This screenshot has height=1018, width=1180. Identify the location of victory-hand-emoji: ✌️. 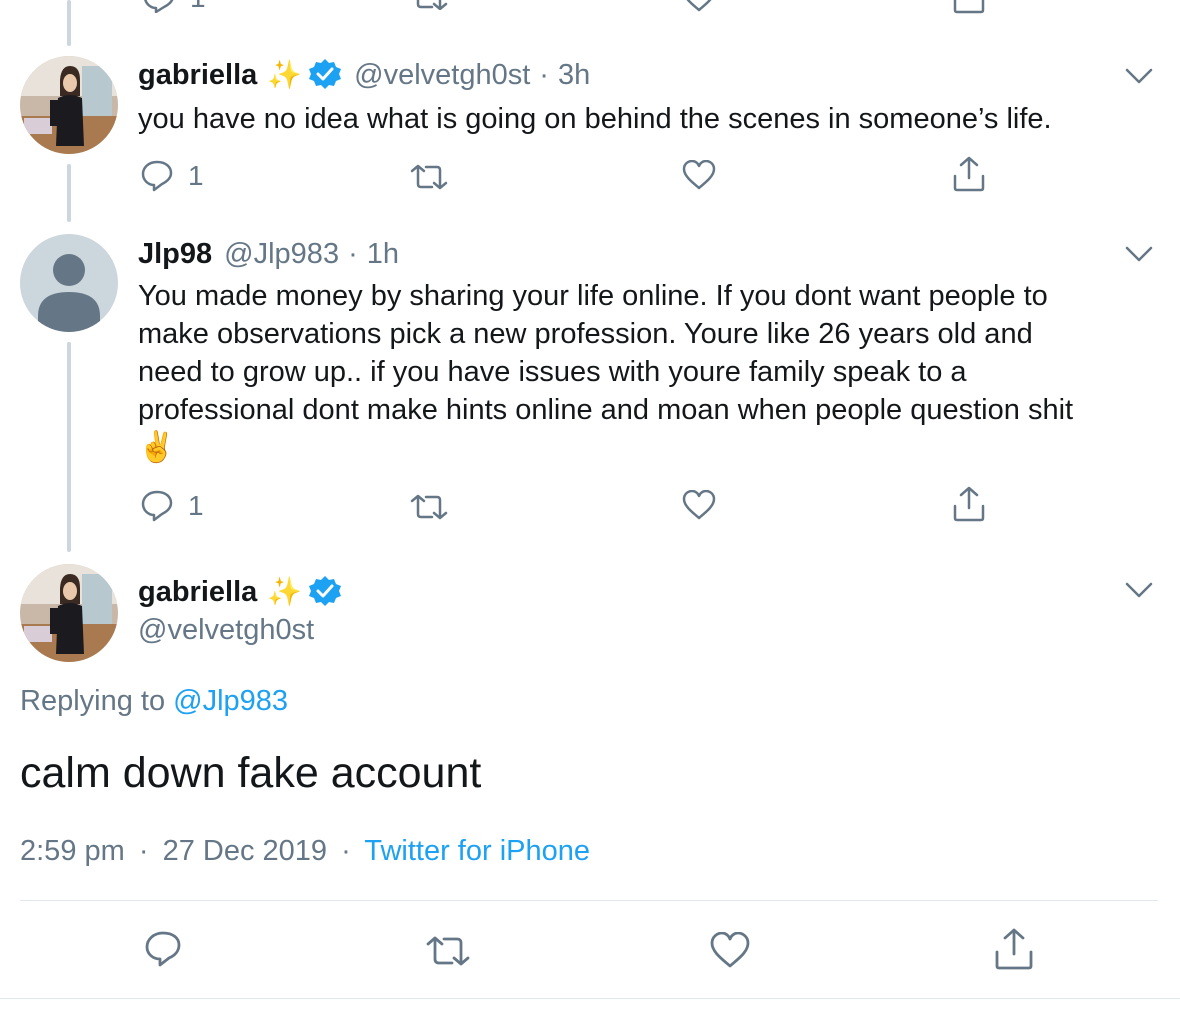
(157, 447).